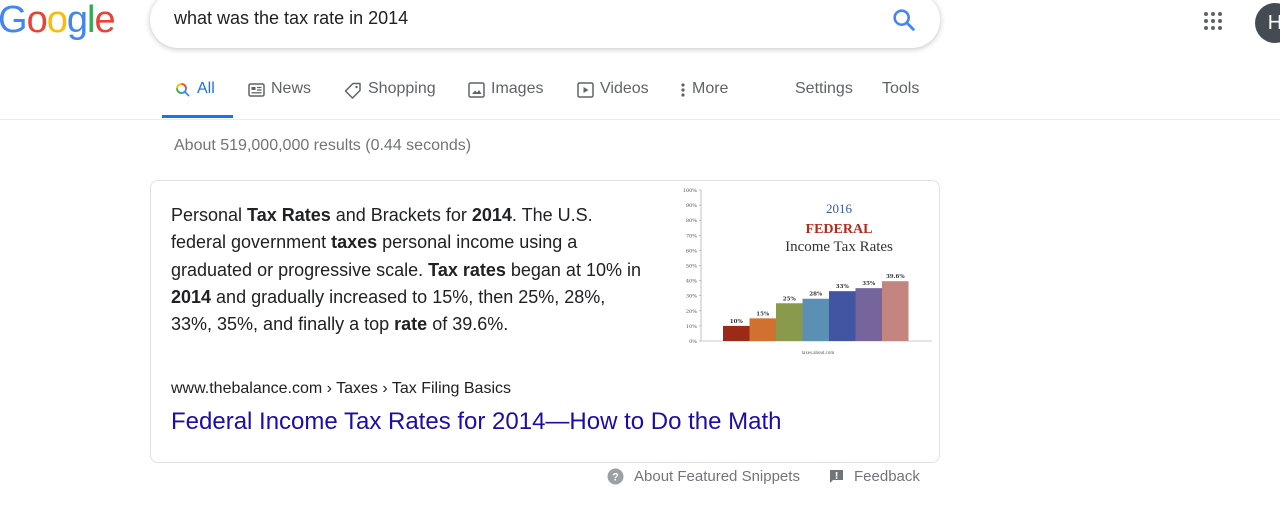  Describe the element at coordinates (14, 20) in the screenshot. I see `logo-letter: G` at that location.